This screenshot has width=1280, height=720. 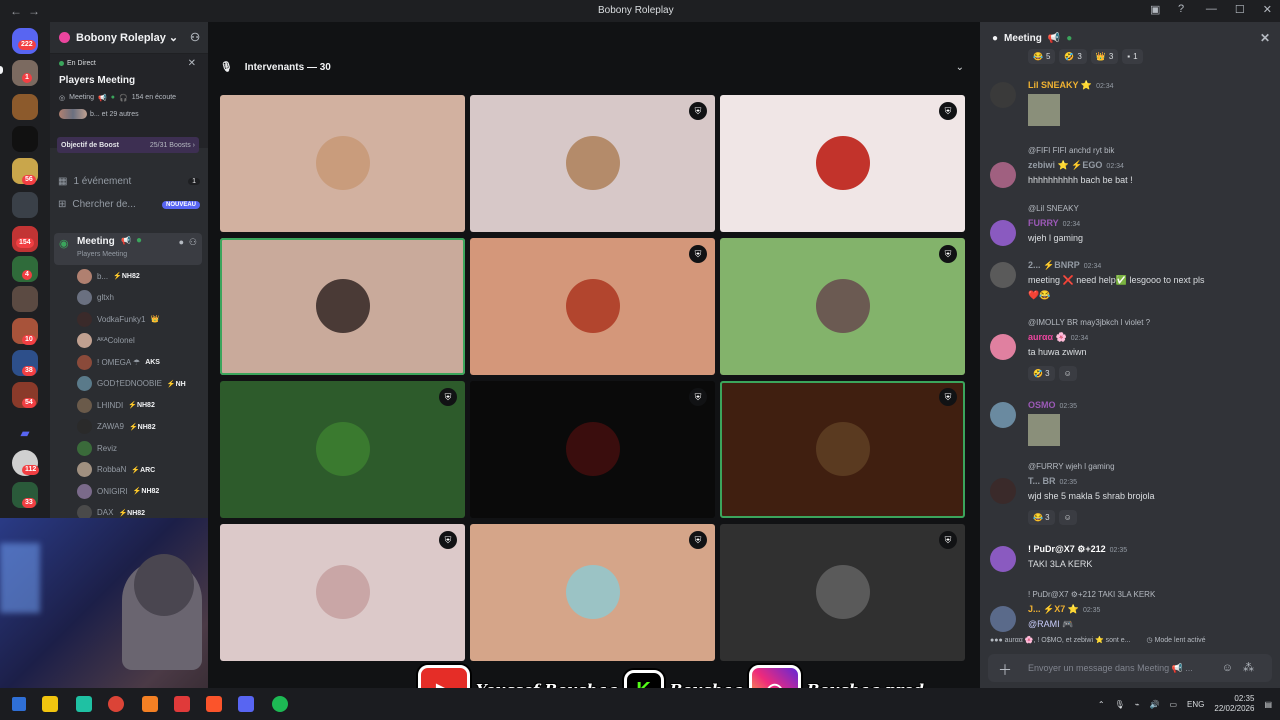 What do you see at coordinates (1132, 56) in the screenshot?
I see `reaction-pill: ▪ 1` at bounding box center [1132, 56].